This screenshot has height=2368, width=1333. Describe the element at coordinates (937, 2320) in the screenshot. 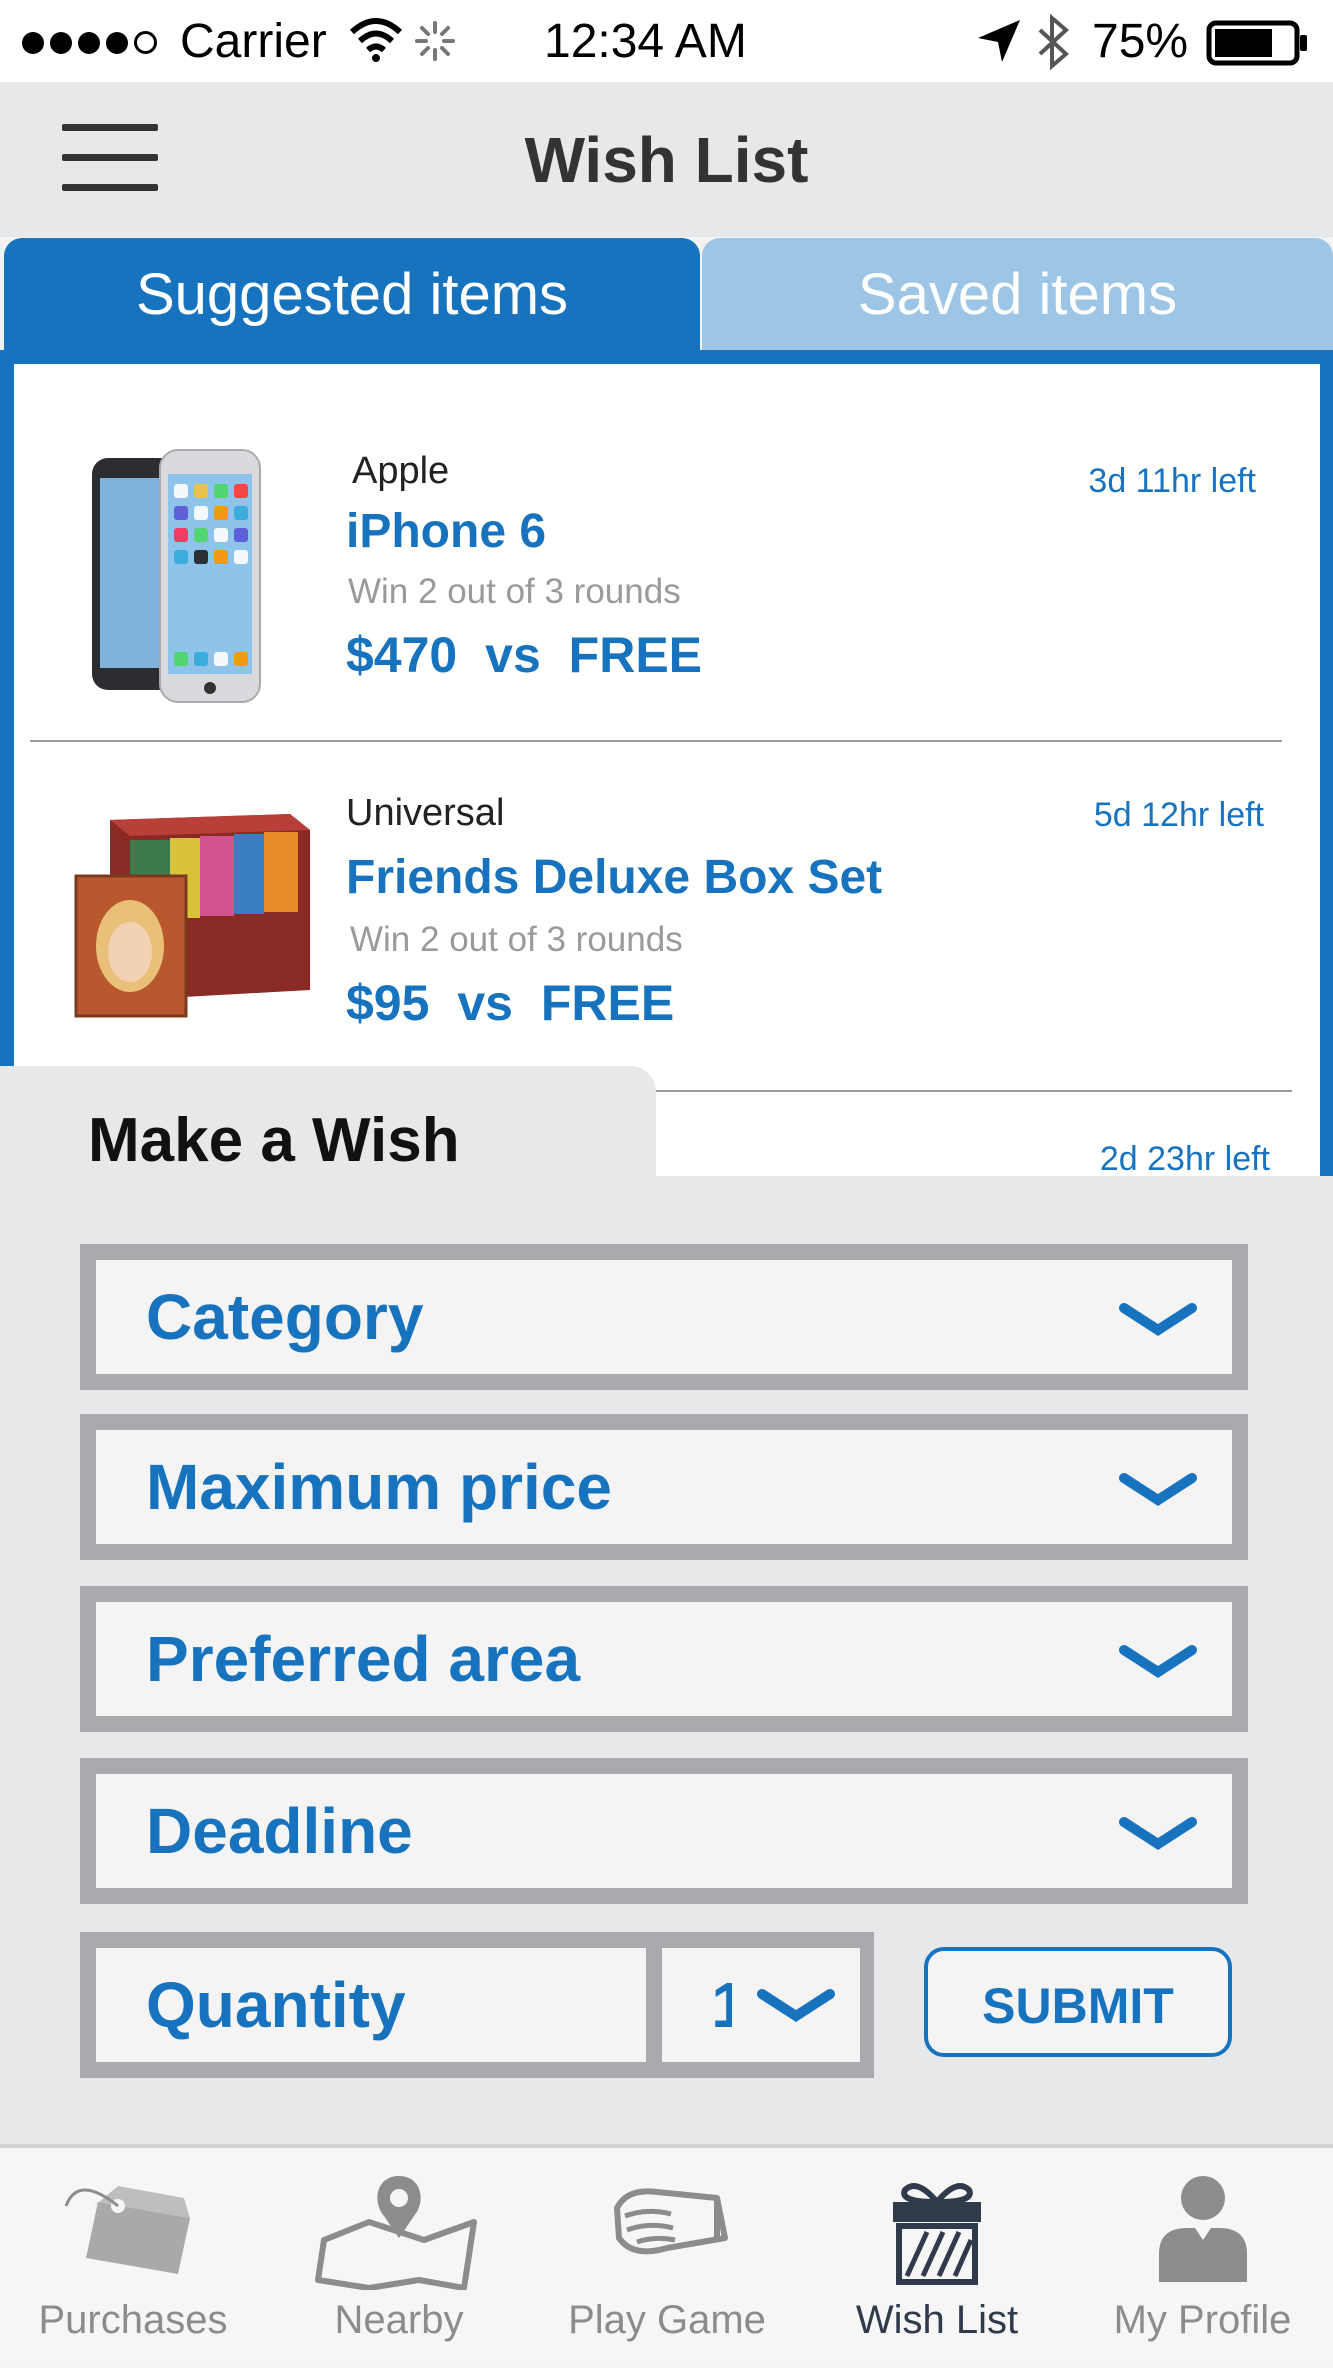

I see `nav-label: Wish List` at that location.